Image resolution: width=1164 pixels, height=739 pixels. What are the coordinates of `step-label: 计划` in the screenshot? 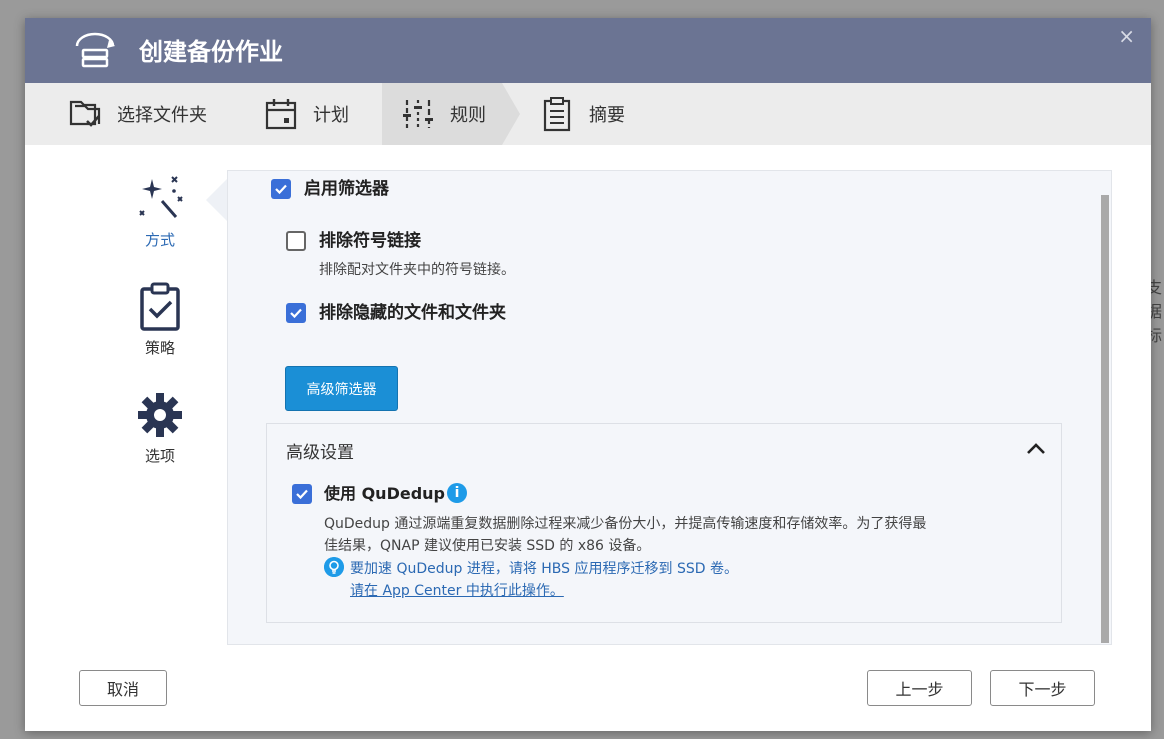 It's located at (331, 115).